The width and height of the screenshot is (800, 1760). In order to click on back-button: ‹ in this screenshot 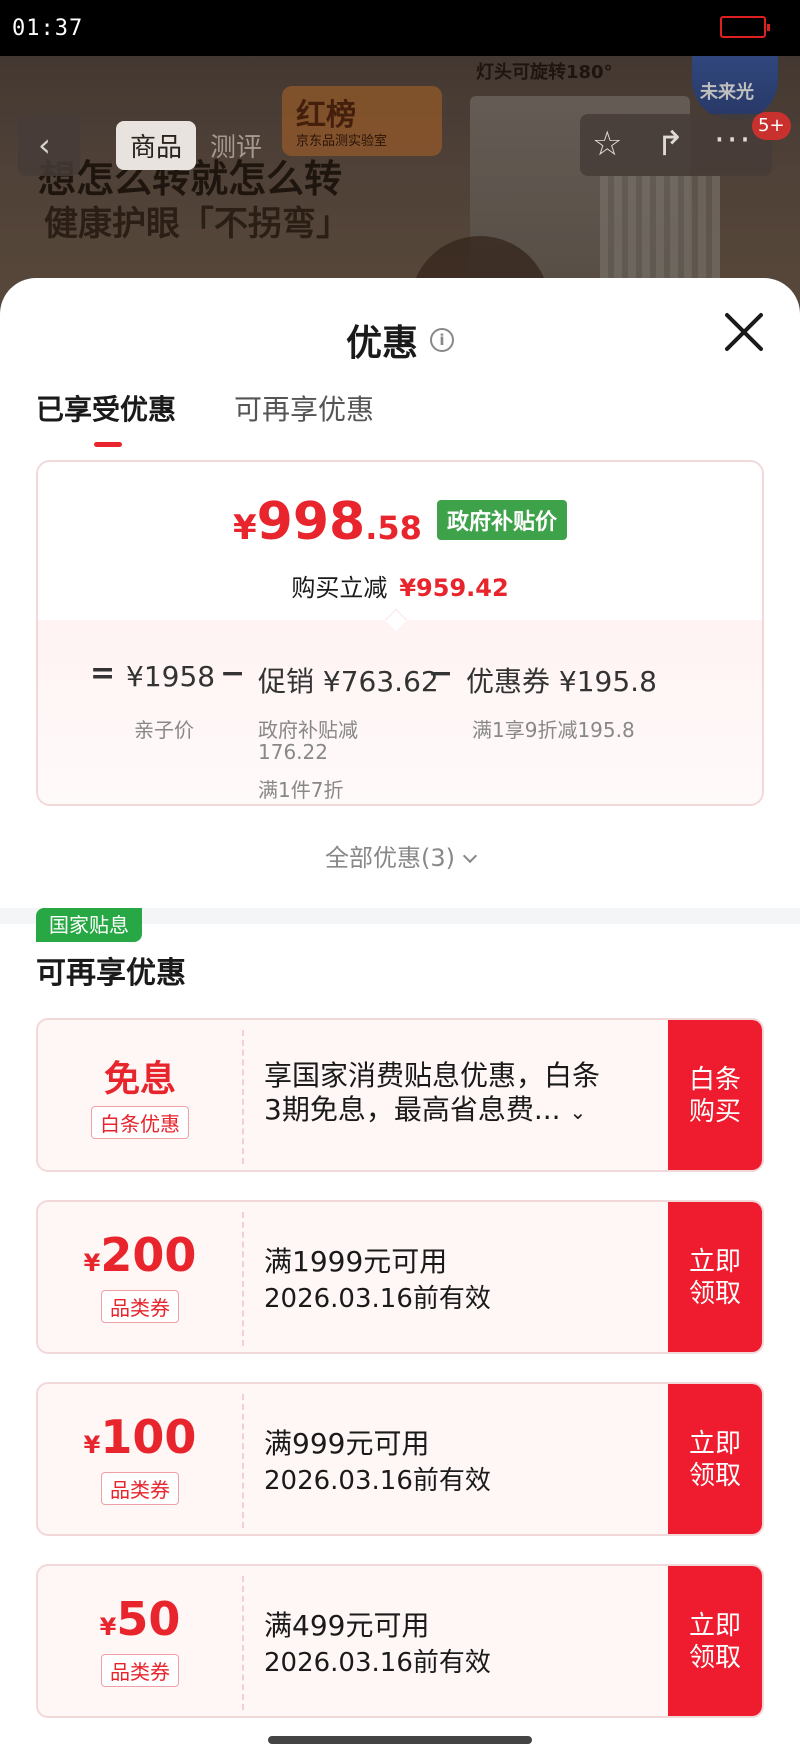, I will do `click(49, 145)`.